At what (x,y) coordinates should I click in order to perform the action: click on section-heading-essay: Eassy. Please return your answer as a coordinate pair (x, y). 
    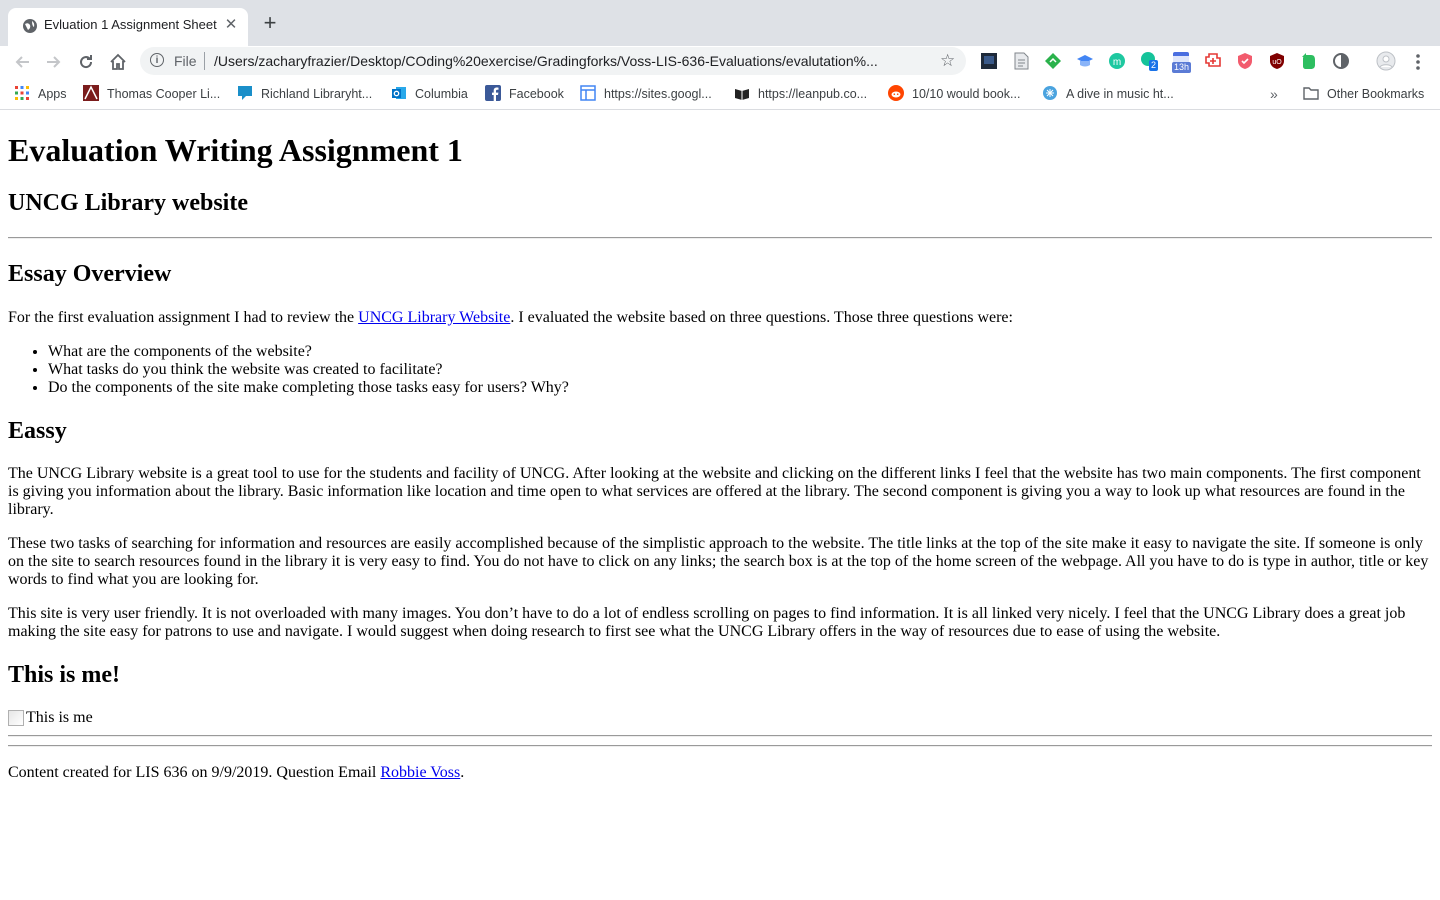
    Looking at the image, I should click on (37, 431).